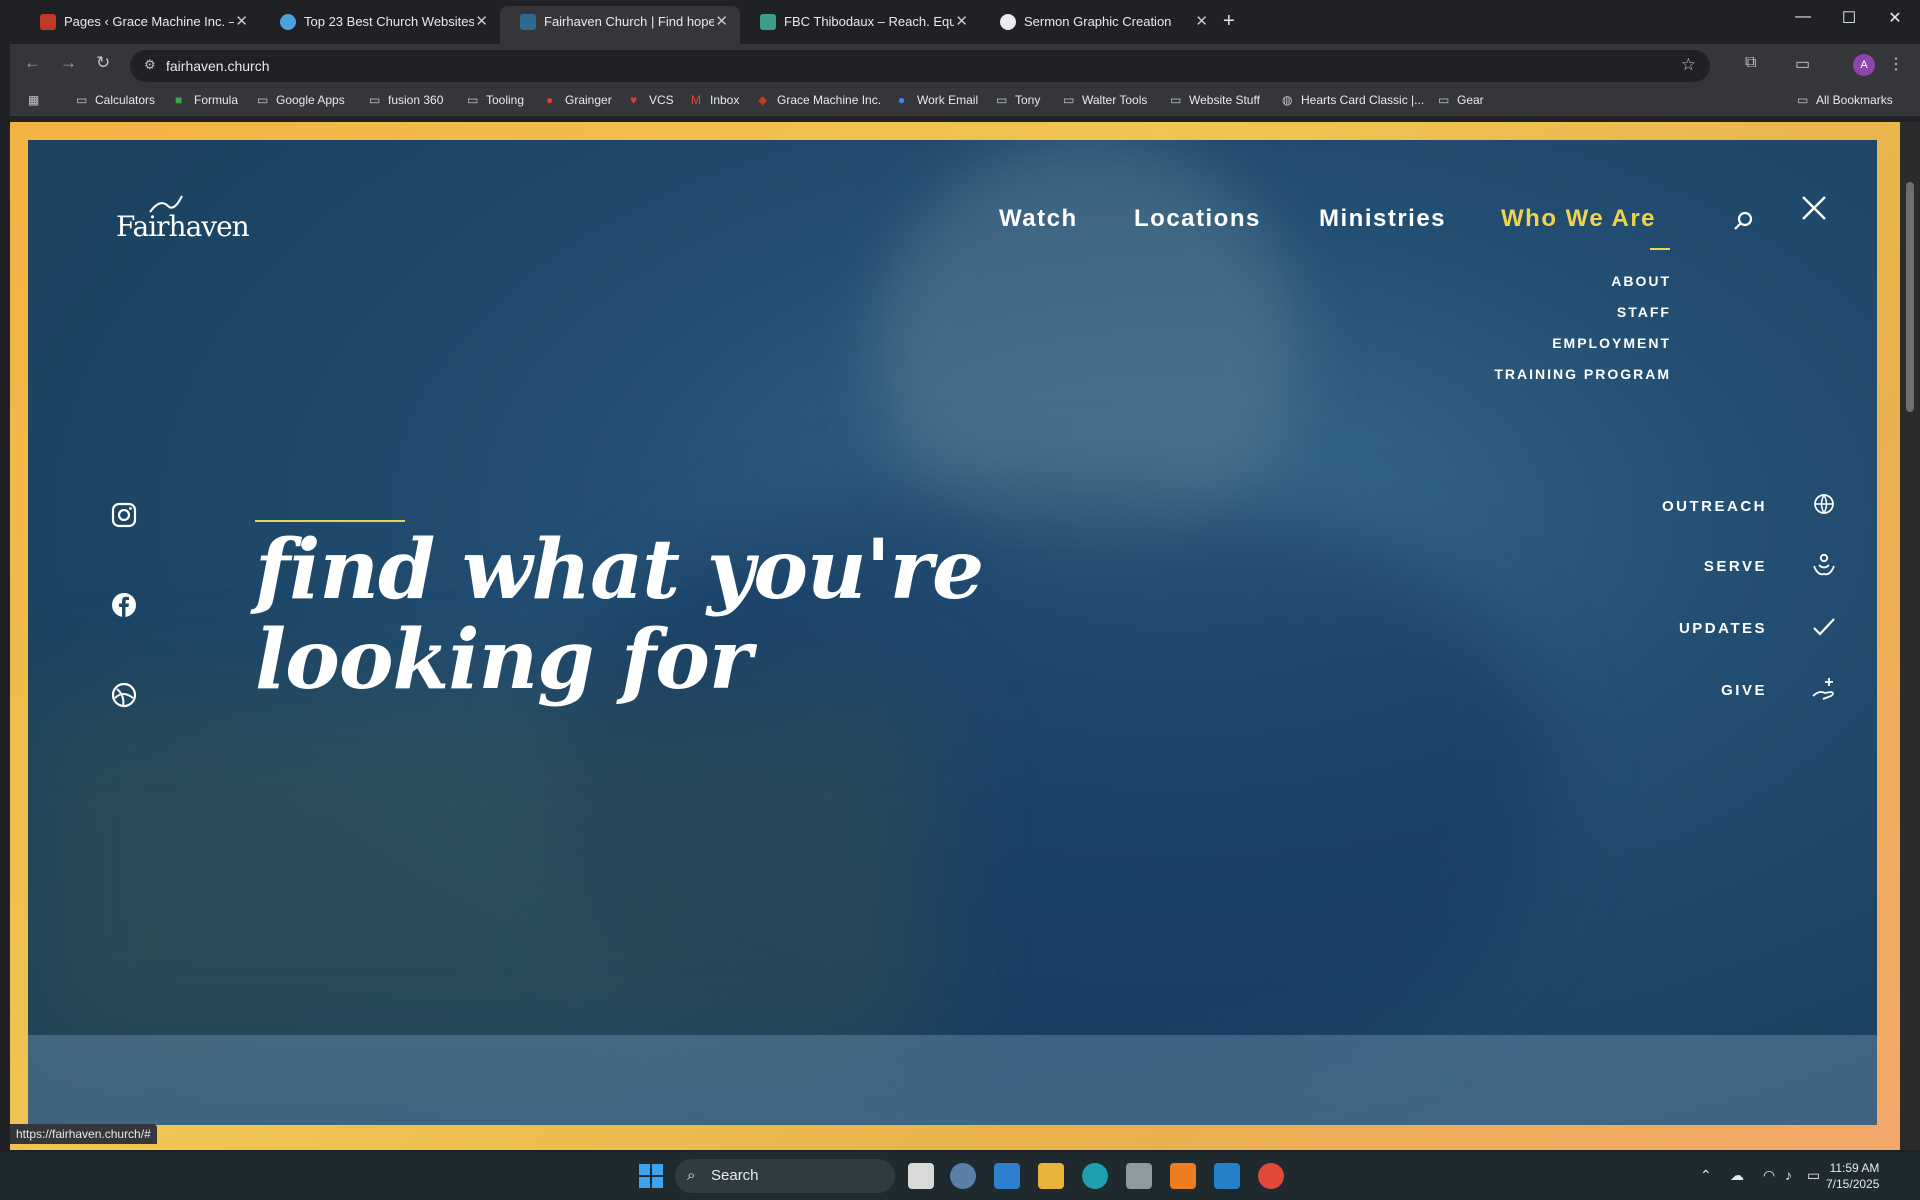 The image size is (1920, 1200). Describe the element at coordinates (32, 63) in the screenshot. I see `back-button: ←` at that location.